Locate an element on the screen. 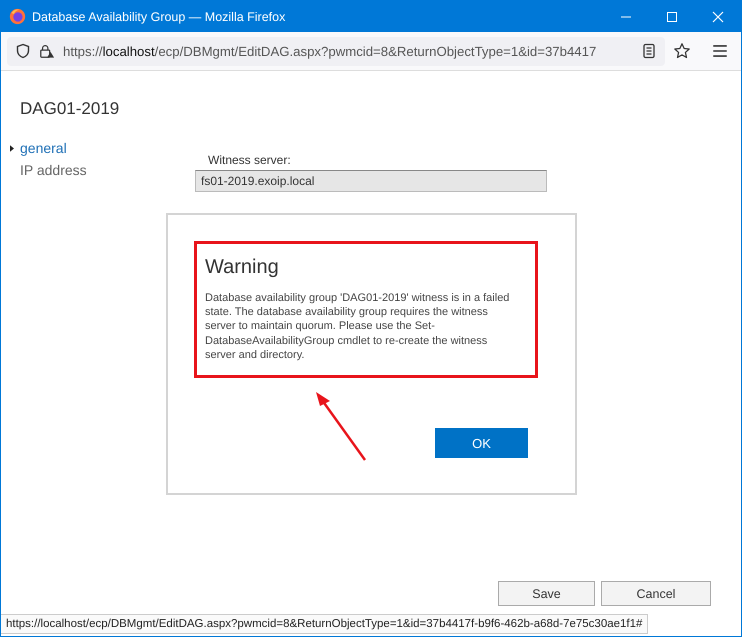 Image resolution: width=742 pixels, height=637 pixels. status-bar-url: https://localhost/ecp/DBMgmt/EditDAG.aspx?pwmcid=8&ReturnObjectType=1&id=37b4417f-b9f6-462b-a68d-7e75c30ae1f1# is located at coordinates (324, 624).